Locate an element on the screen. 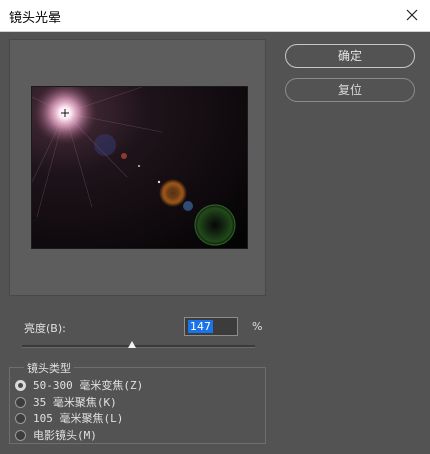 The width and height of the screenshot is (430, 454). lens-option-movie: 电影镜头(M) is located at coordinates (56, 435).